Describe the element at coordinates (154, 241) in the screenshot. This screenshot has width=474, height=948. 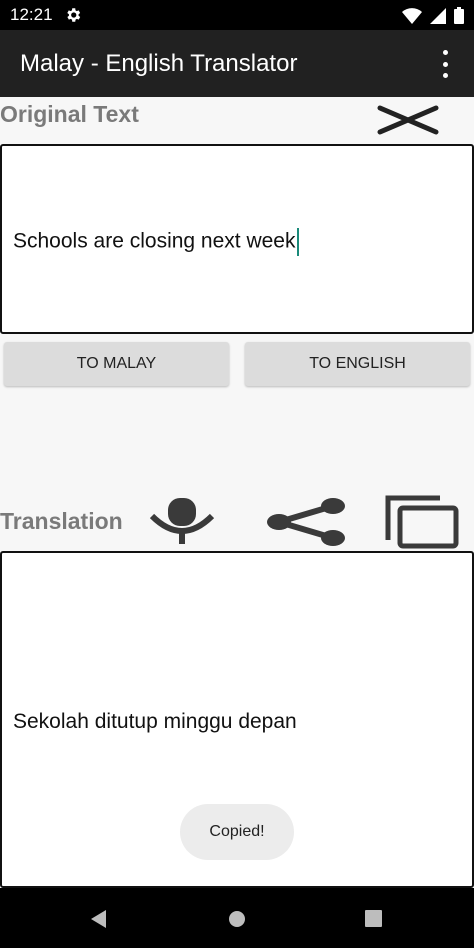
I see `original-text-value: Schools are closing next week` at that location.